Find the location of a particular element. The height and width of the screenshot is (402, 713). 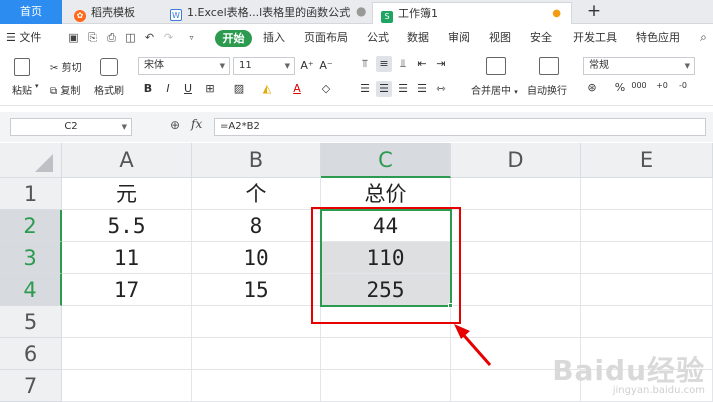

cell-c3: 110 is located at coordinates (386, 258).